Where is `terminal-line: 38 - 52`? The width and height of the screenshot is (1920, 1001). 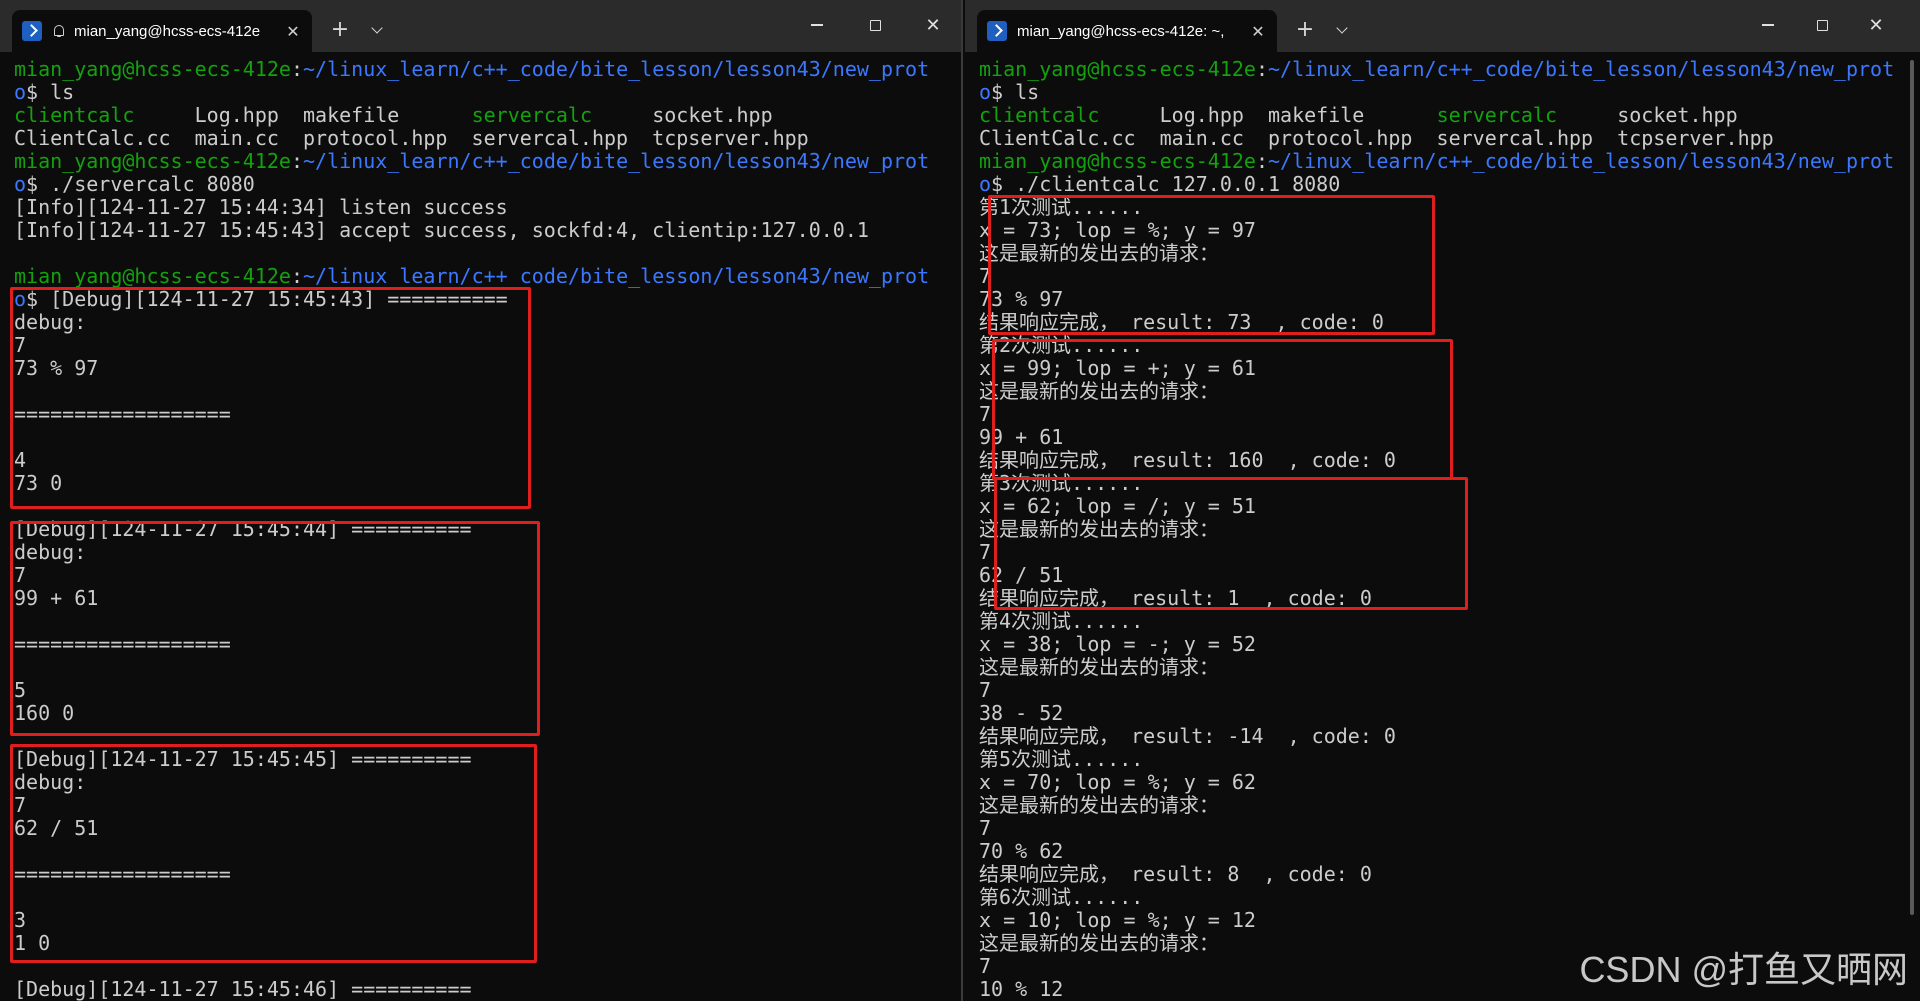 terminal-line: 38 - 52 is located at coordinates (1436, 713).